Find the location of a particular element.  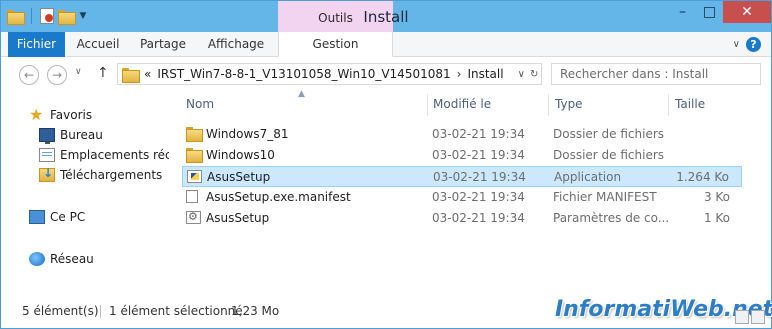

file-type: Fichier MANIFEST is located at coordinates (605, 197).